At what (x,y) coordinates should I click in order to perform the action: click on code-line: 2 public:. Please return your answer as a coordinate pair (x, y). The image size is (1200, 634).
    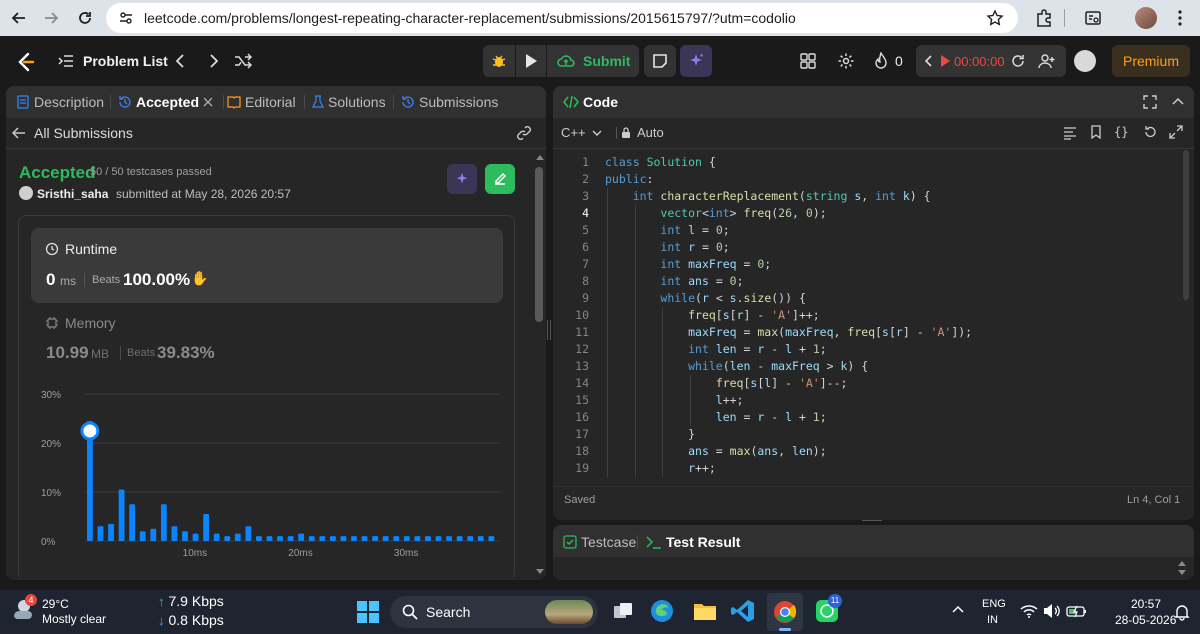
    Looking at the image, I should click on (863, 179).